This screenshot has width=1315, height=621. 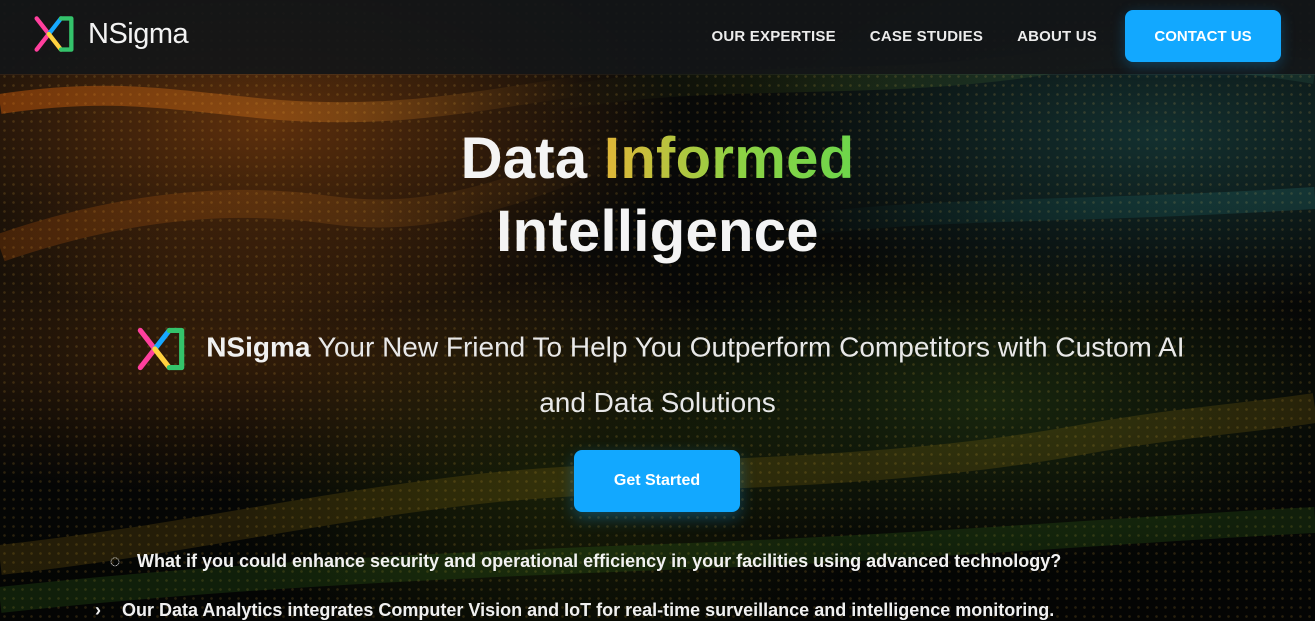 I want to click on arrow-right-icon: ›, so click(x=98, y=610).